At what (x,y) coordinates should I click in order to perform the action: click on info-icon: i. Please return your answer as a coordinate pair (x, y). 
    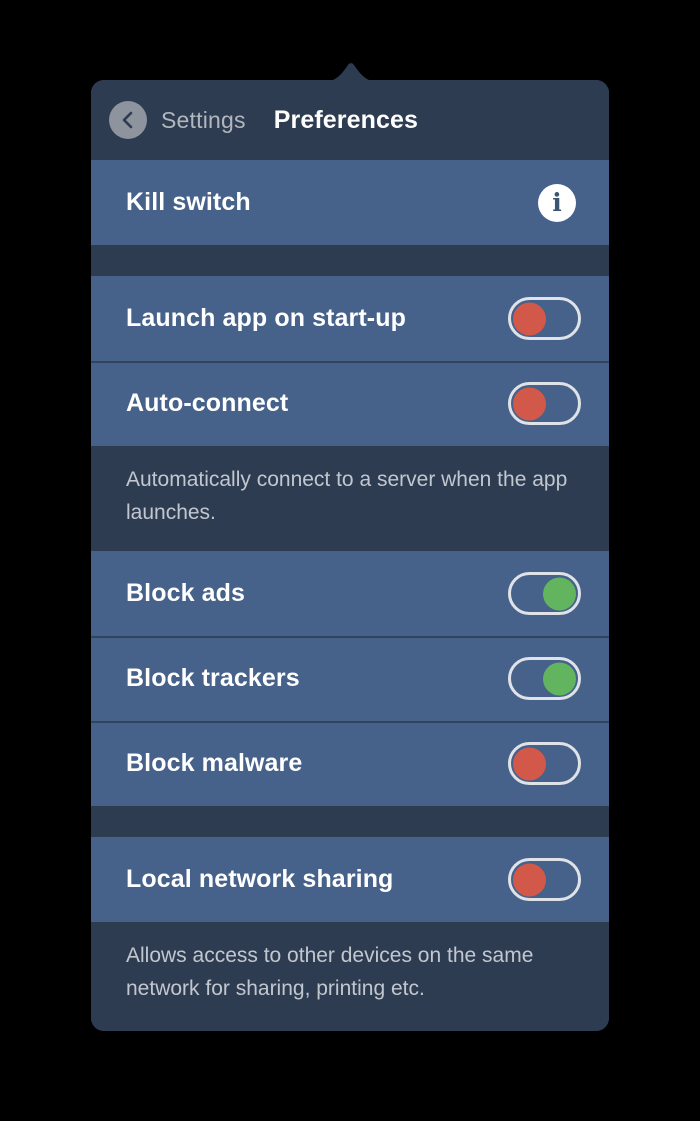
    Looking at the image, I should click on (557, 202).